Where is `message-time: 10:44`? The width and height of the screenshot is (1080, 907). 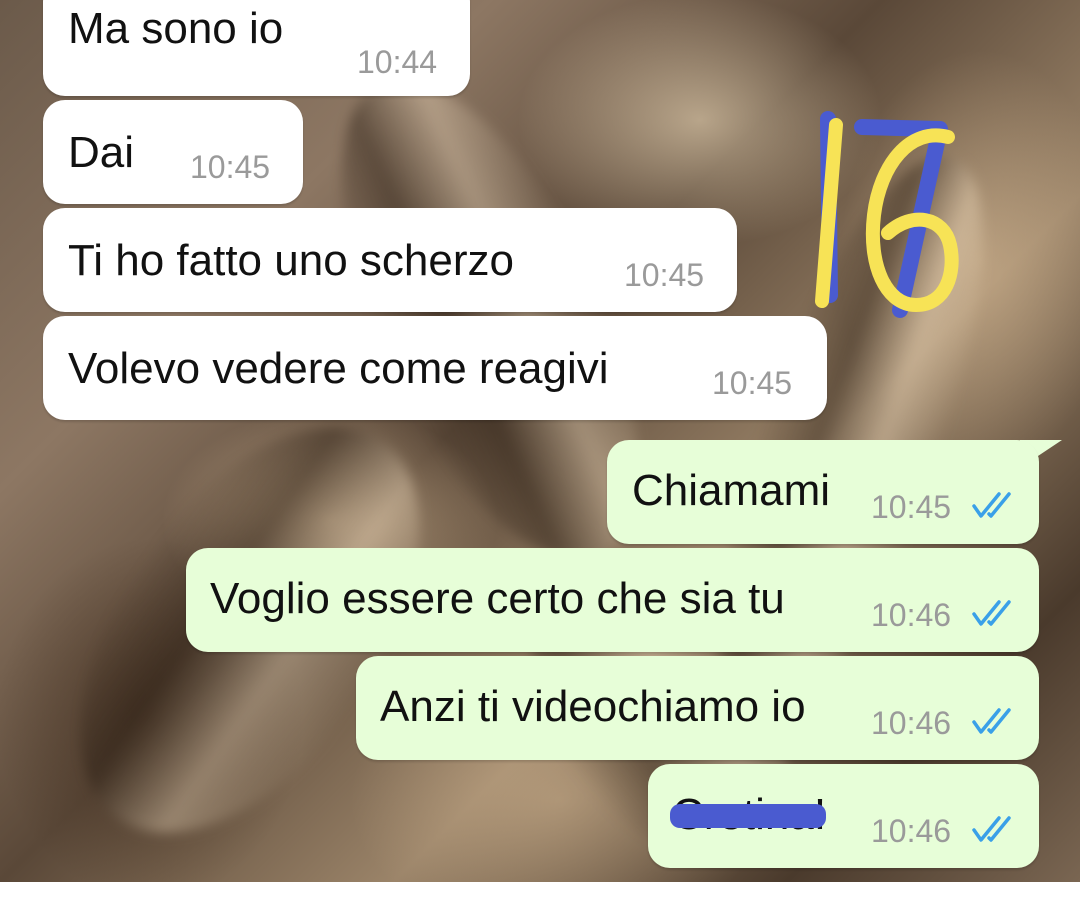
message-time: 10:44 is located at coordinates (397, 62).